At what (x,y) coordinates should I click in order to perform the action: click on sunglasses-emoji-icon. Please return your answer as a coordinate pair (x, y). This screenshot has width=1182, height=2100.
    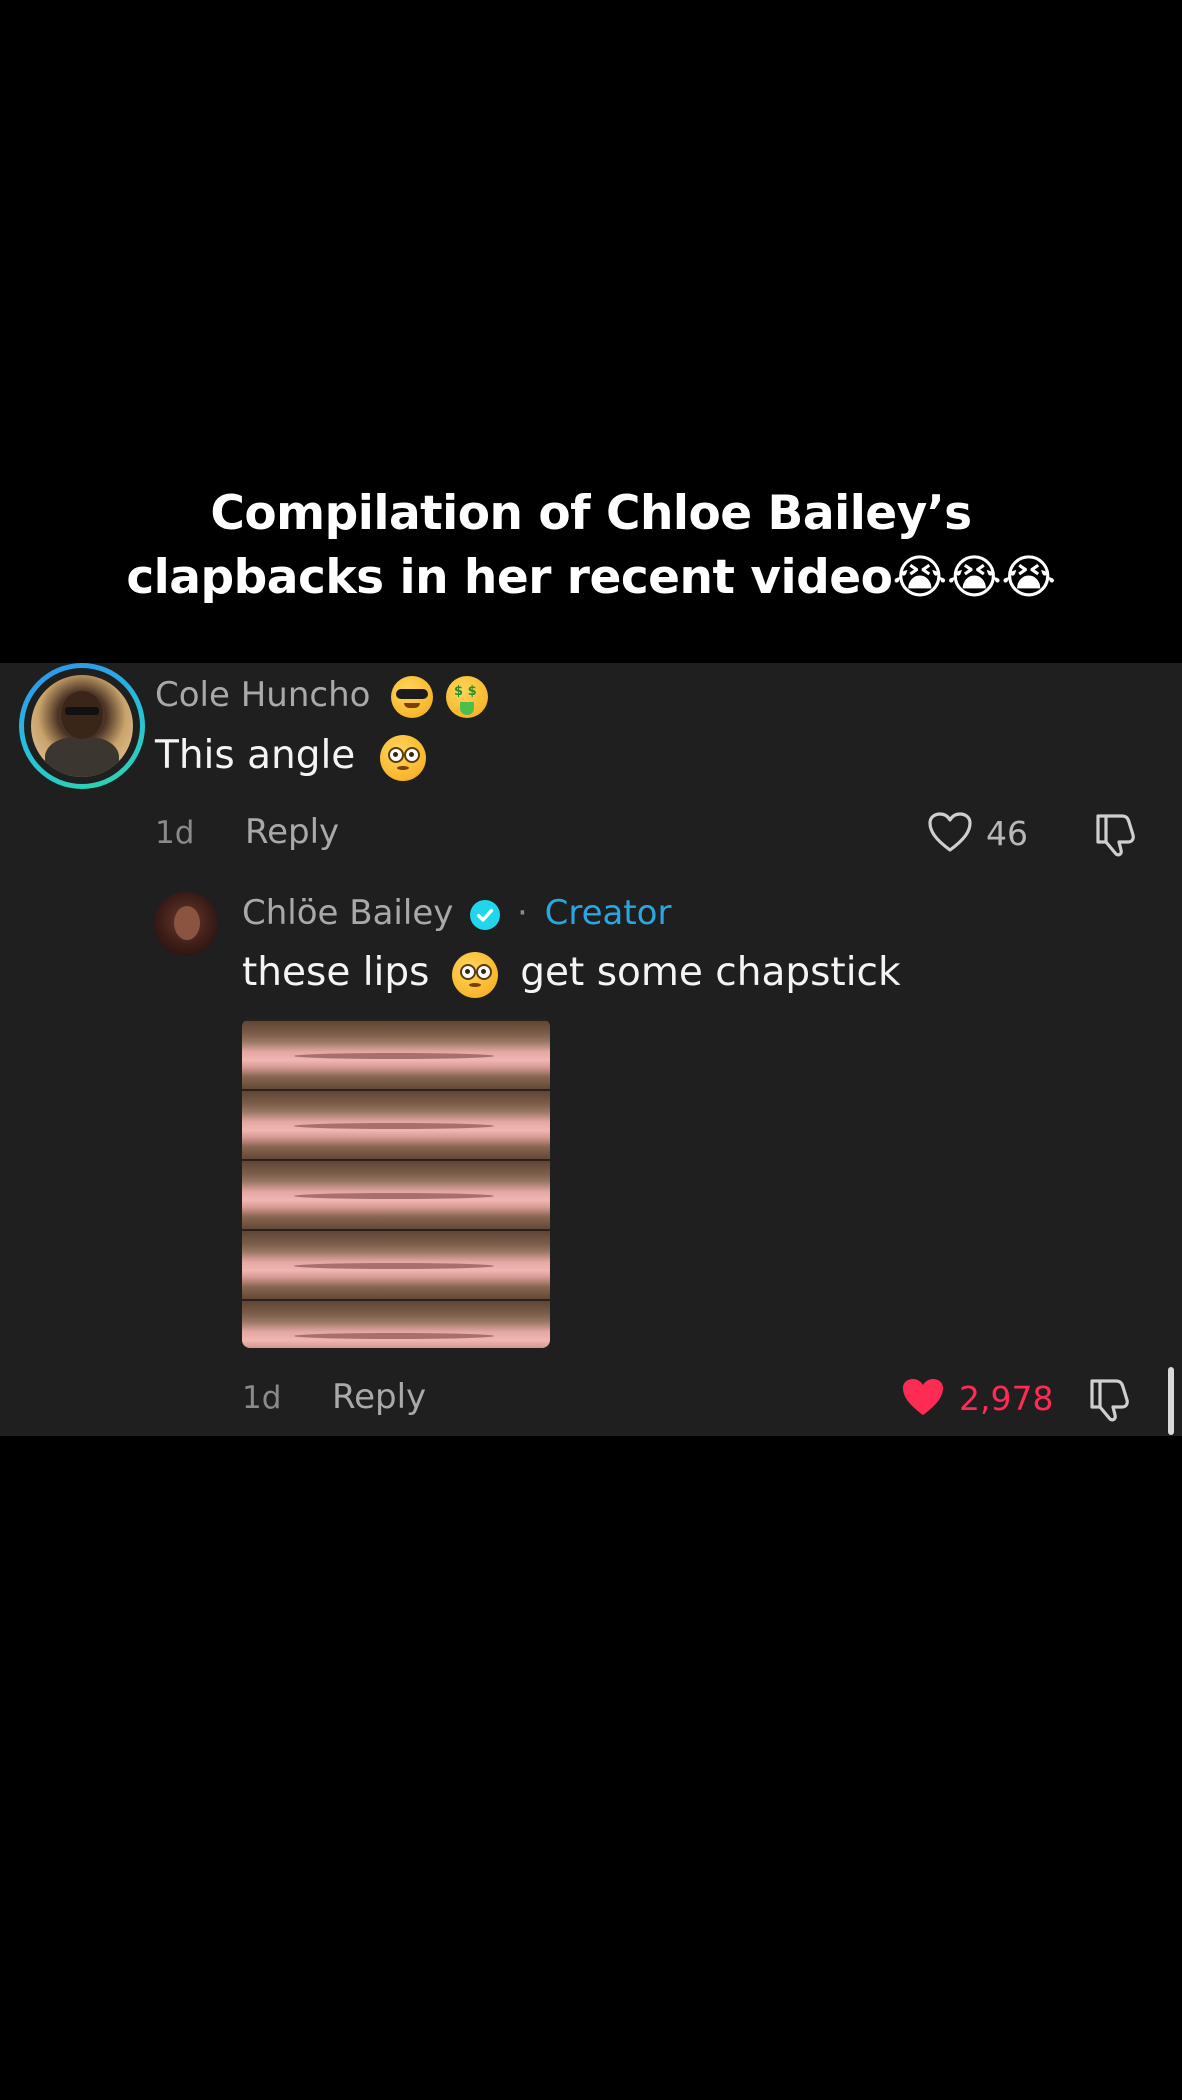
    Looking at the image, I should click on (412, 696).